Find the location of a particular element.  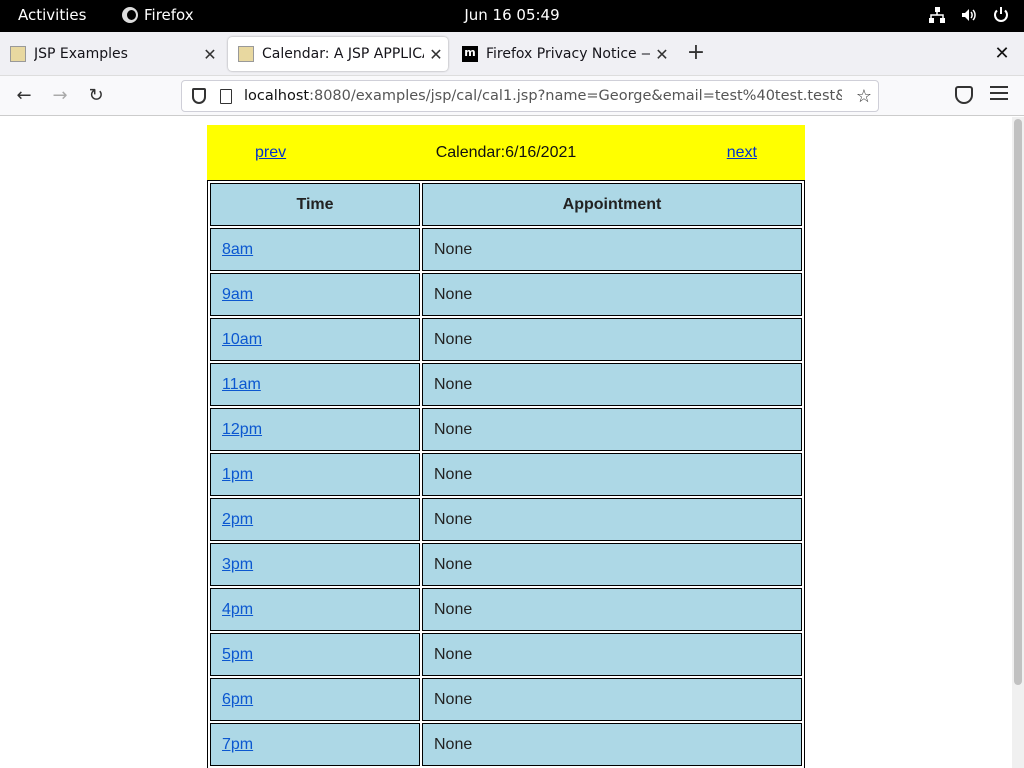

time-cell: 5pm is located at coordinates (315, 654).